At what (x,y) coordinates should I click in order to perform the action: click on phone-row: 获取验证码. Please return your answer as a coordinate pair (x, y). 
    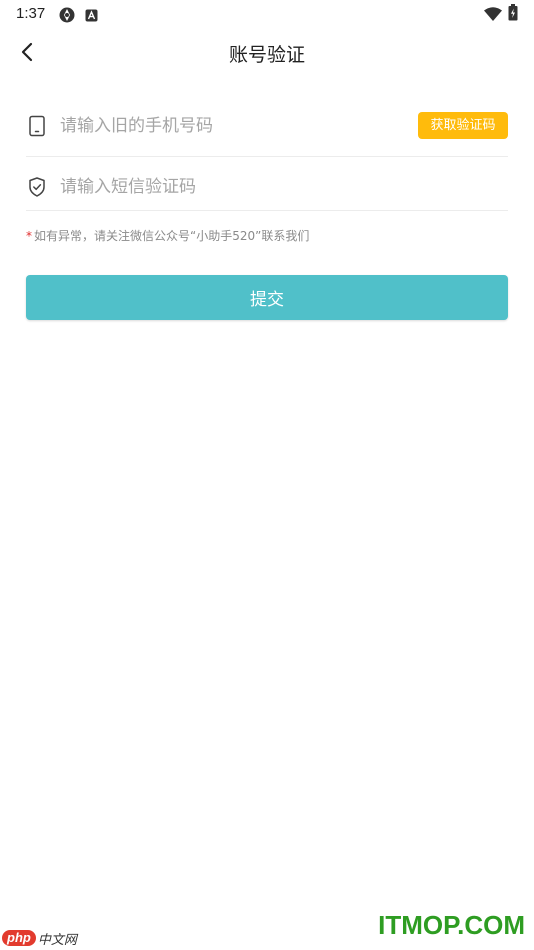
    Looking at the image, I should click on (267, 126).